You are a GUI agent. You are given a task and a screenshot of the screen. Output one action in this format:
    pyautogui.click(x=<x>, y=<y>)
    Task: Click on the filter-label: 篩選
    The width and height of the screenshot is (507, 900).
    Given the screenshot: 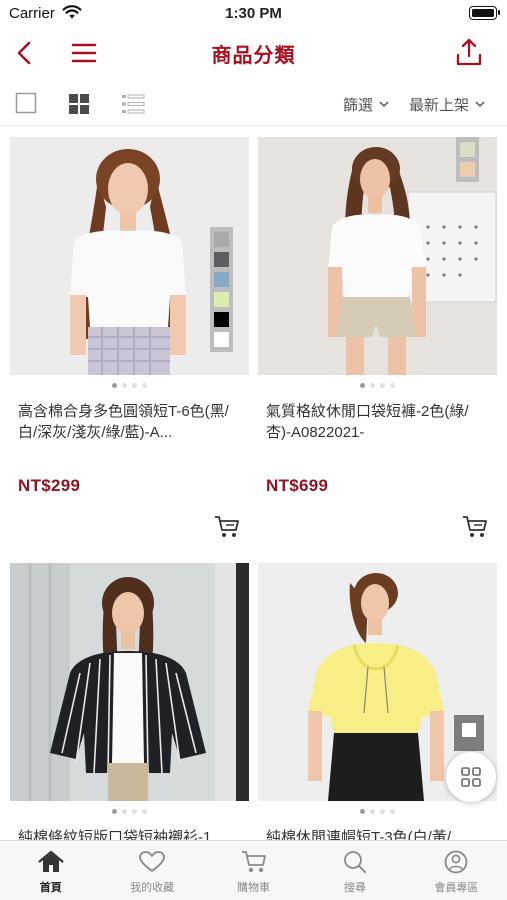 What is the action you would take?
    pyautogui.click(x=358, y=105)
    